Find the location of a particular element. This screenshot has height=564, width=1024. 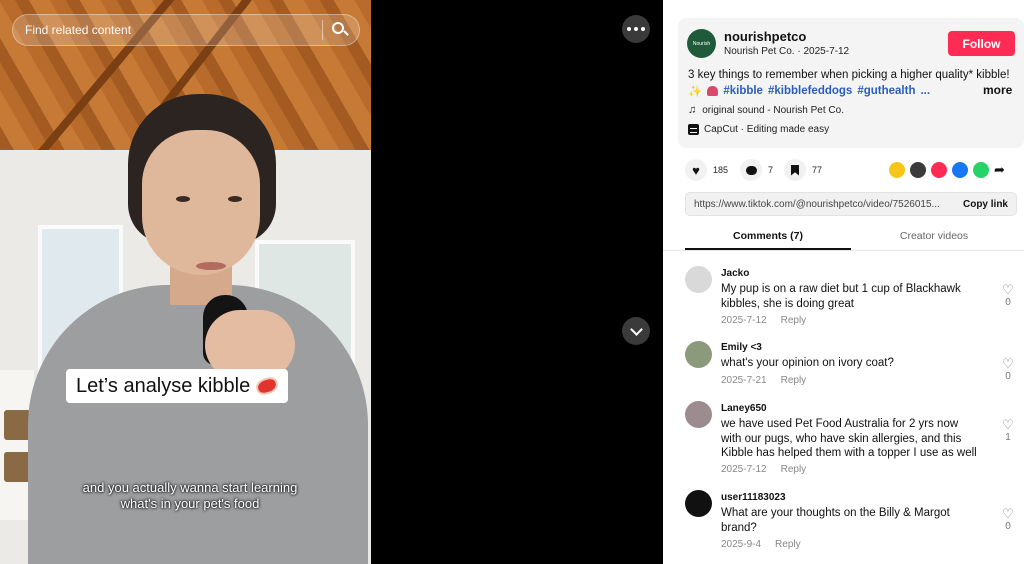

comment-author: Emily <3 is located at coordinates (741, 347).